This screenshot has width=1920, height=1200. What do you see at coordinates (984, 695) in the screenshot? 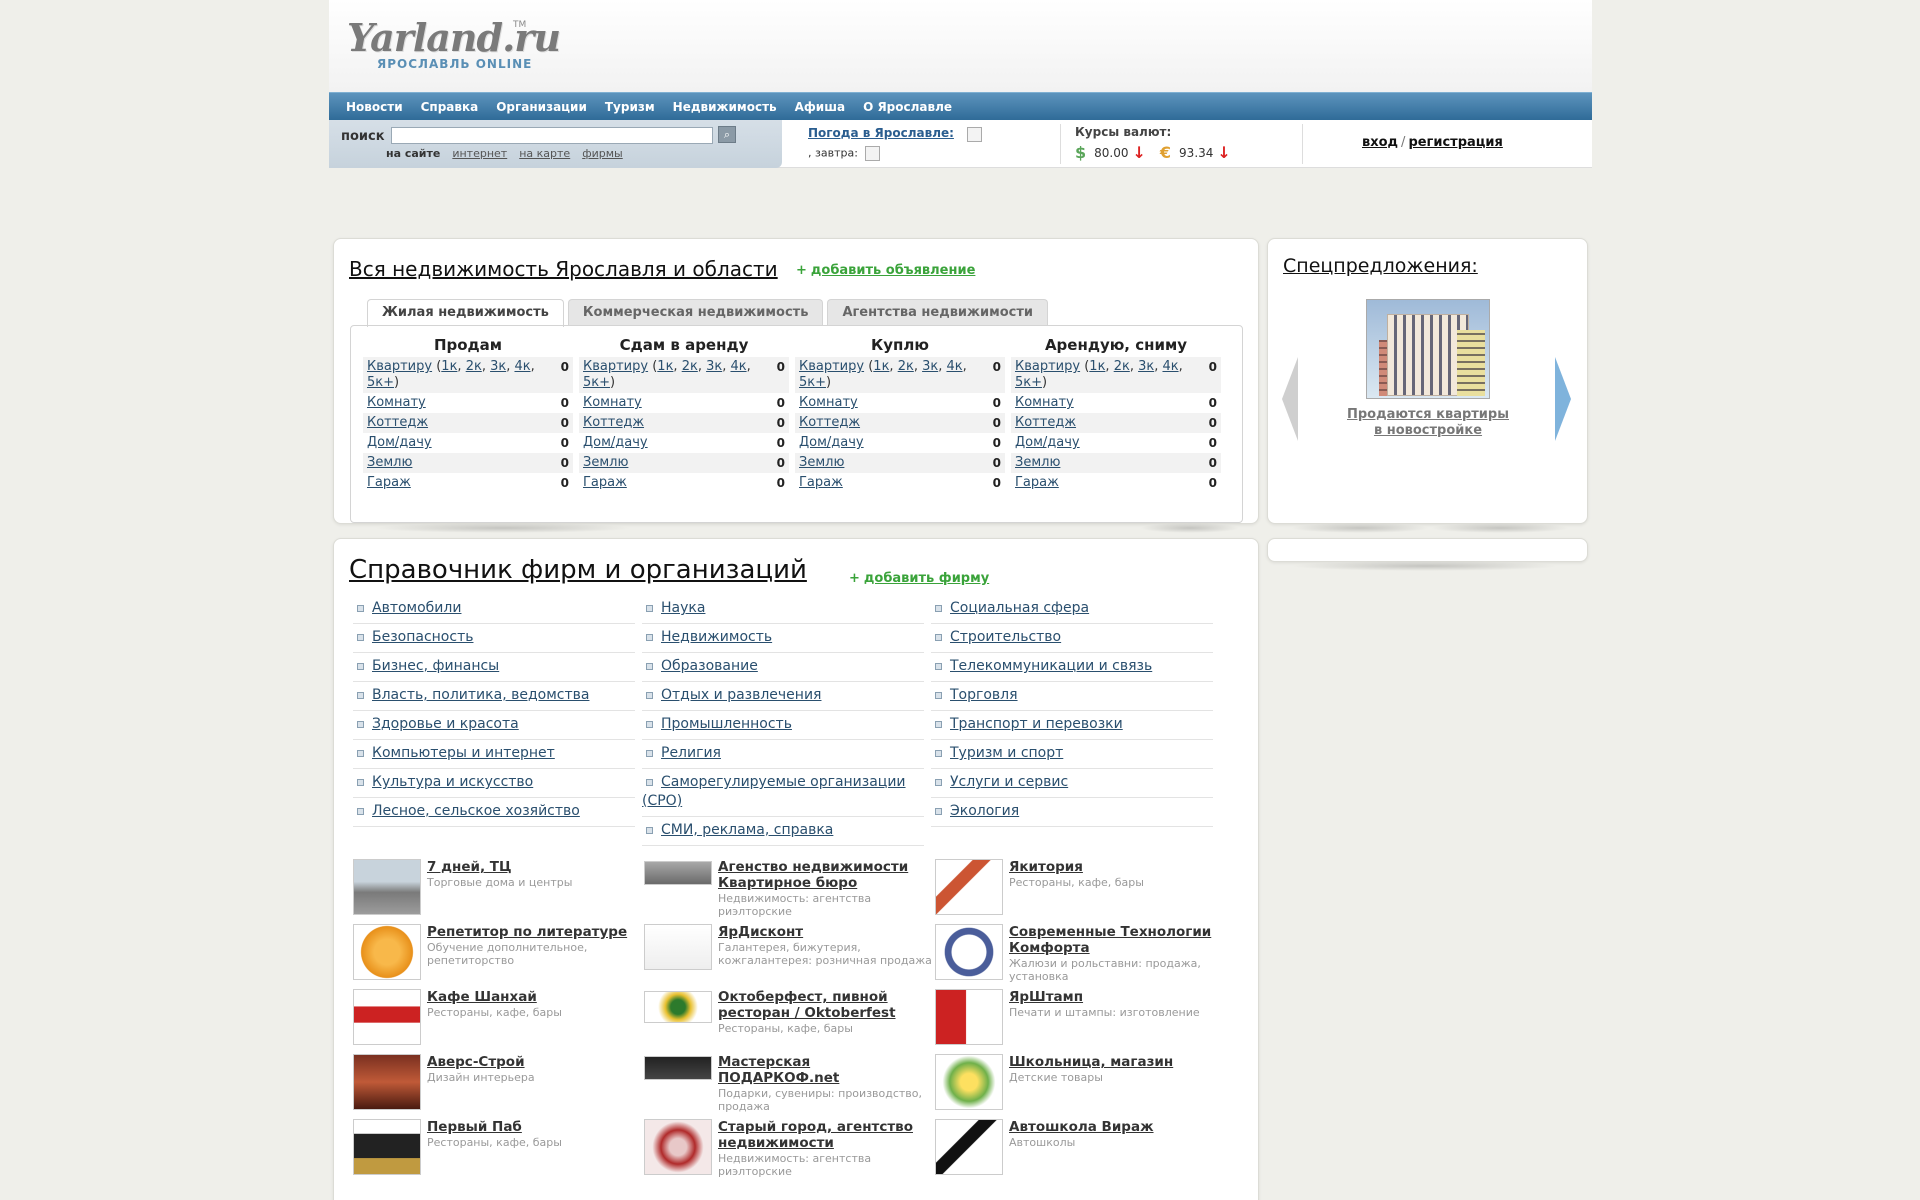
I see `category-link: Торговля` at bounding box center [984, 695].